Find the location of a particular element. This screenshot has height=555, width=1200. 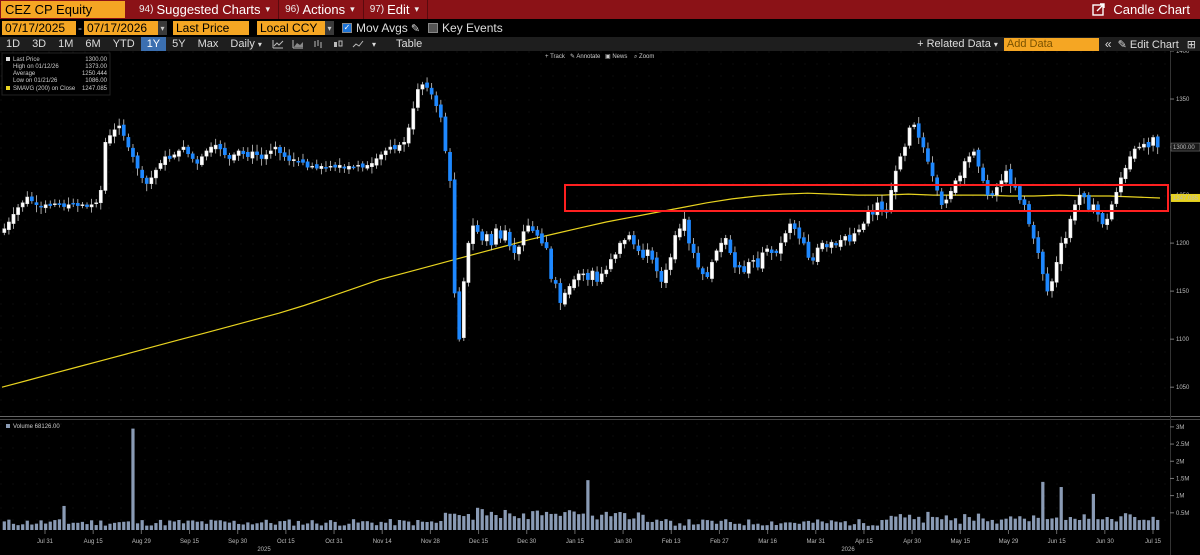

field-select: Last Price is located at coordinates (211, 28).